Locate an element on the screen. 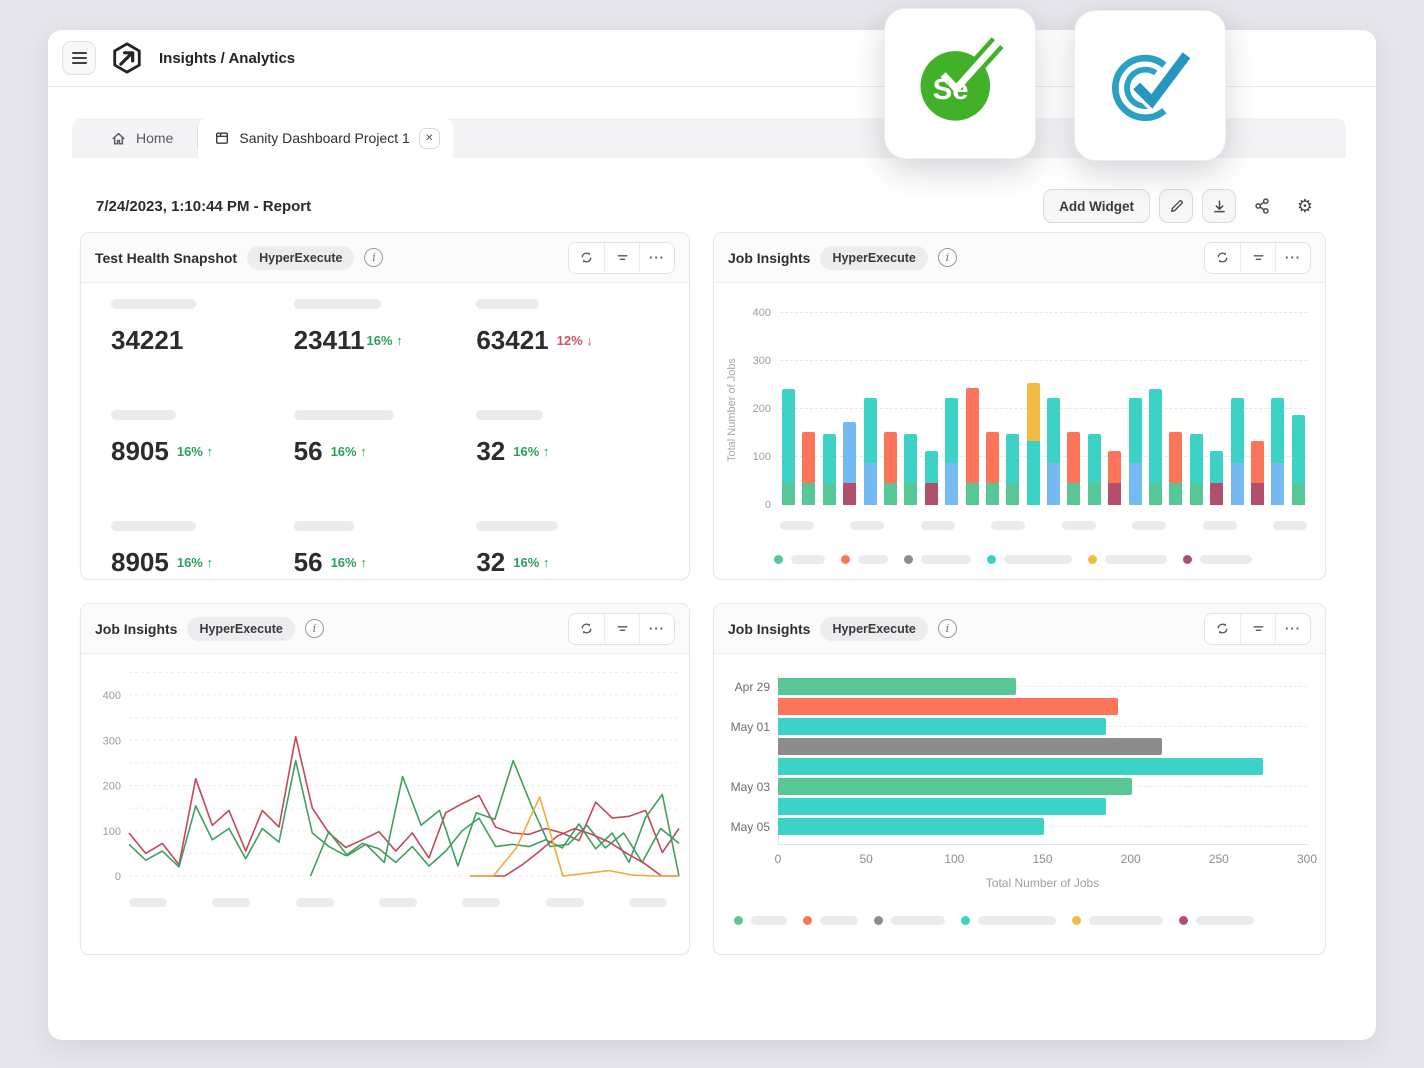 Image resolution: width=1424 pixels, height=1068 pixels. tab-close-icon: ✕ is located at coordinates (429, 138).